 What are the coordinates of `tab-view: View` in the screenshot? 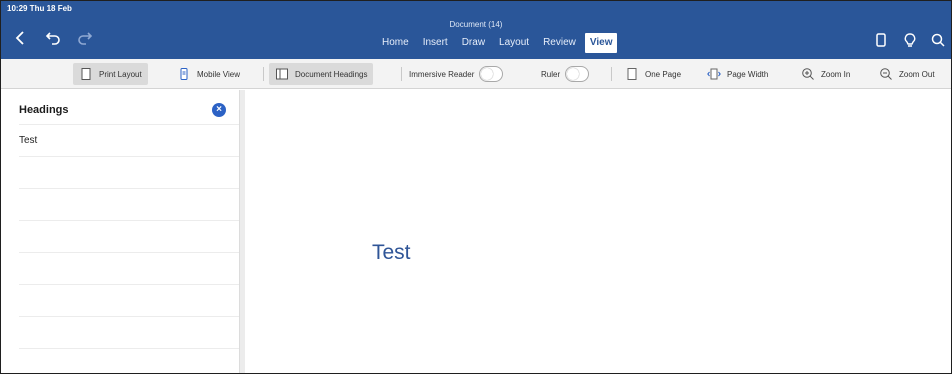 It's located at (601, 43).